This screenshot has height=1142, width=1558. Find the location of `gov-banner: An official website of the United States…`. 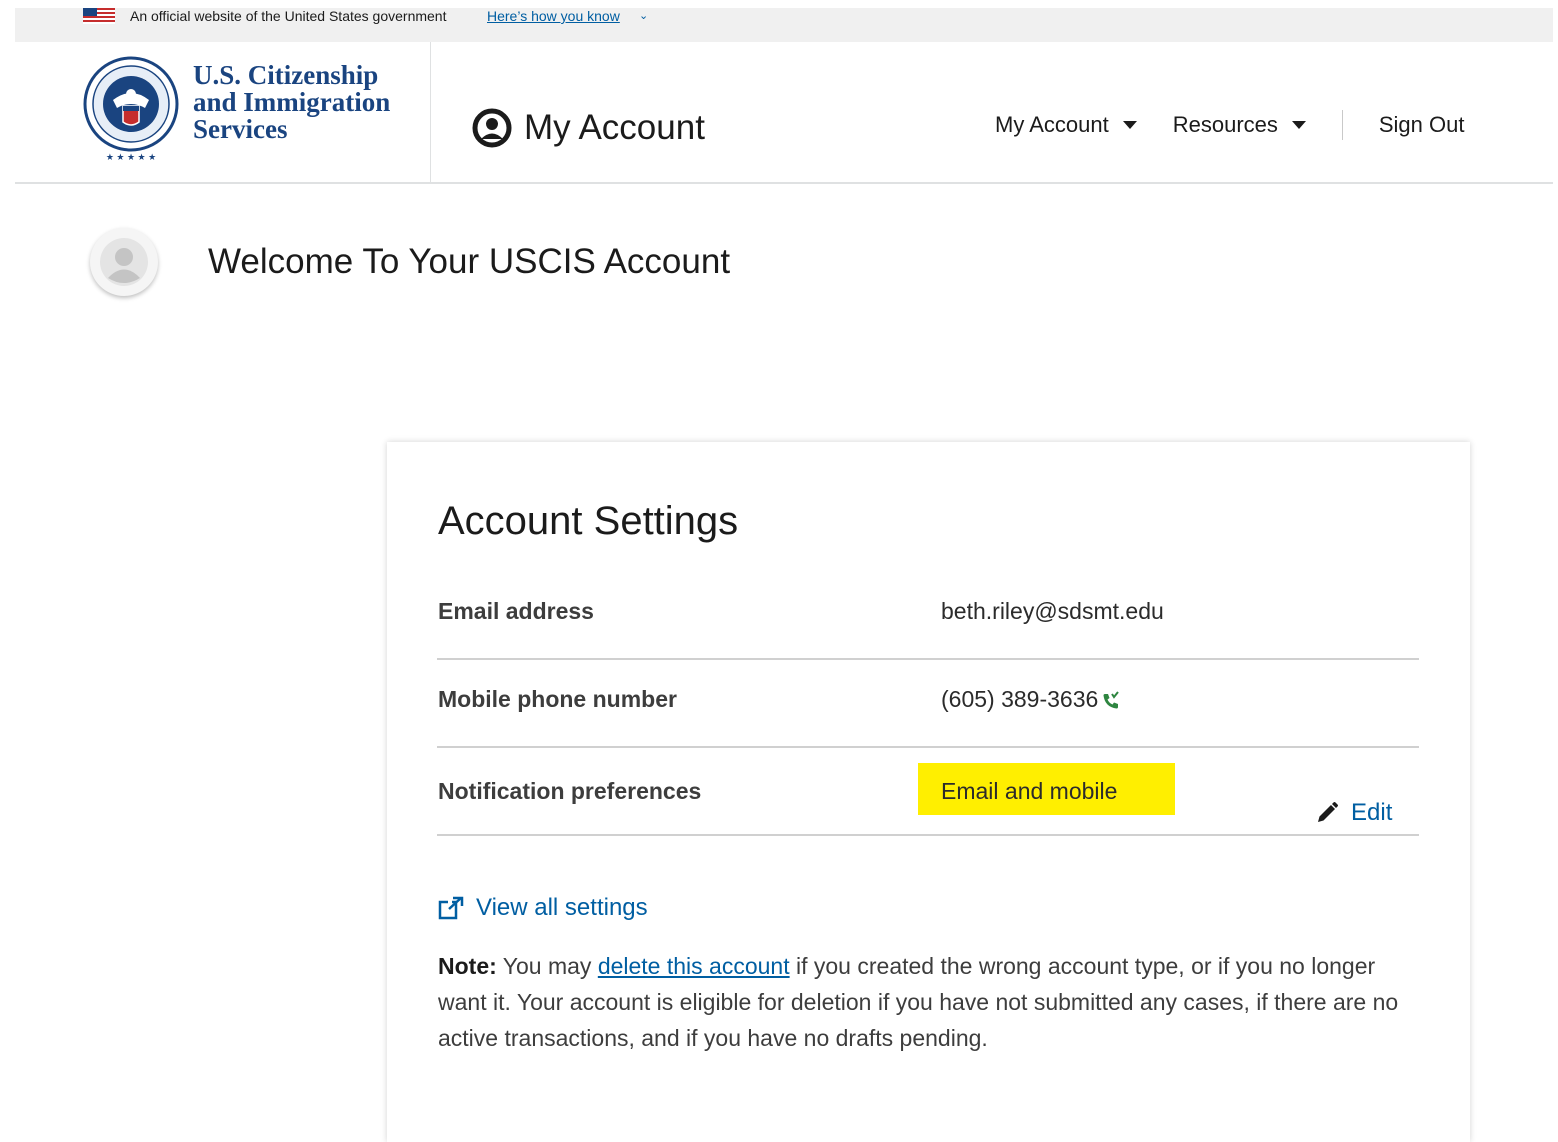

gov-banner: An official website of the United States… is located at coordinates (784, 25).